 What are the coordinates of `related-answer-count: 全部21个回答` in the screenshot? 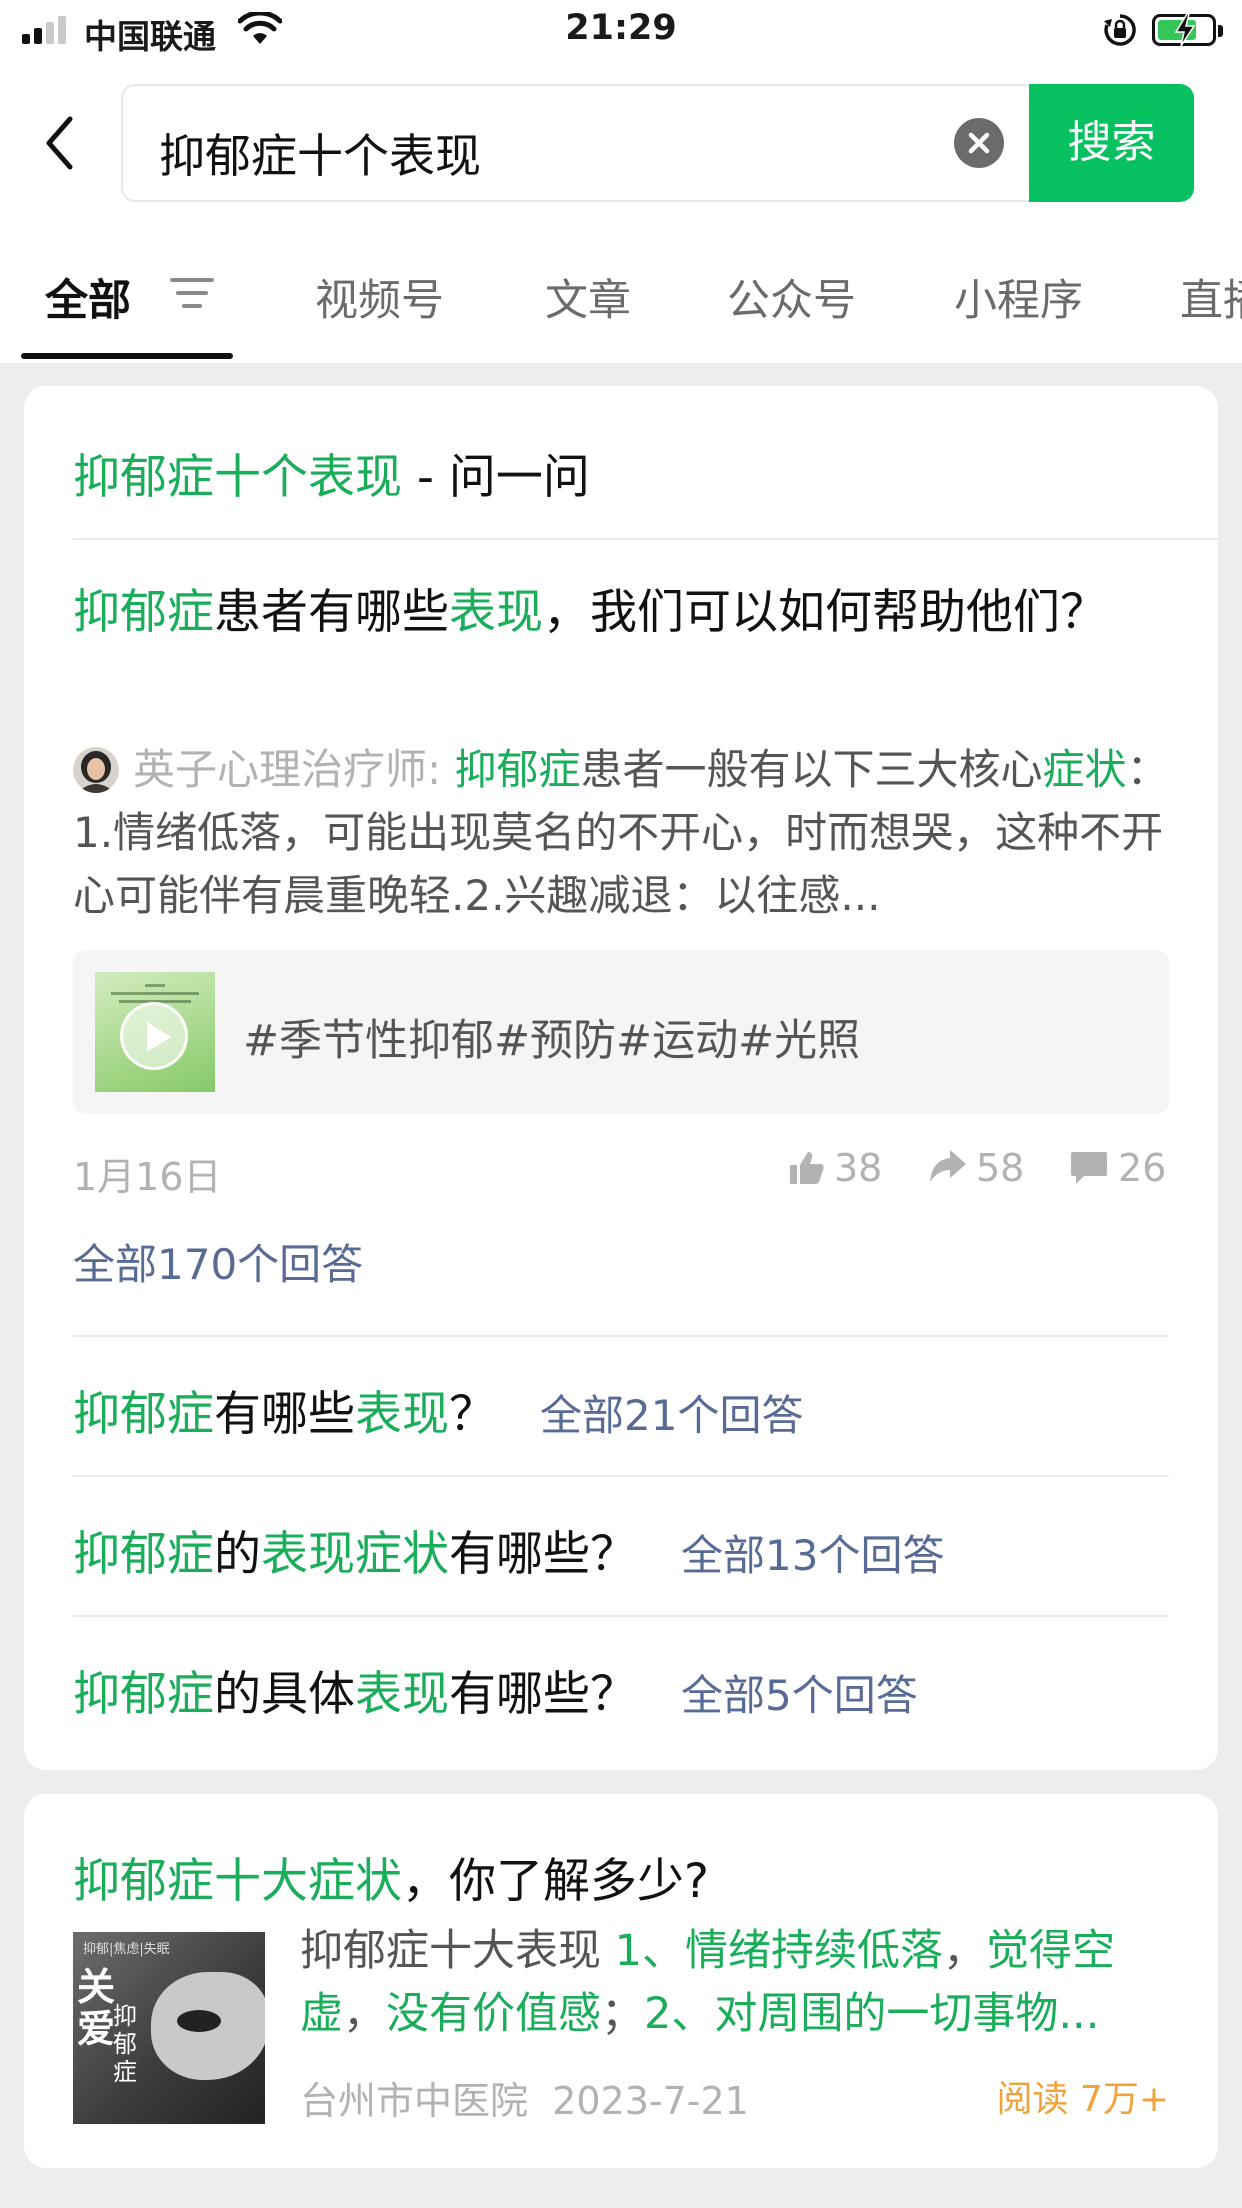 It's located at (672, 1415).